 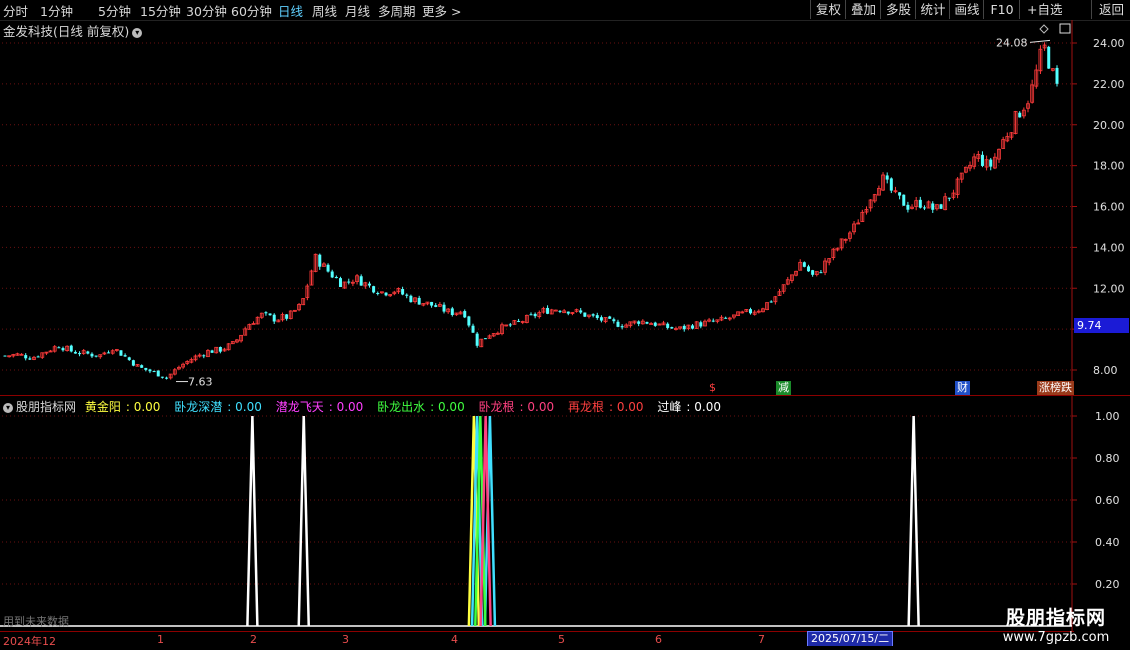 What do you see at coordinates (441, 10) in the screenshot?
I see `period-tab-more: 更多 >` at bounding box center [441, 10].